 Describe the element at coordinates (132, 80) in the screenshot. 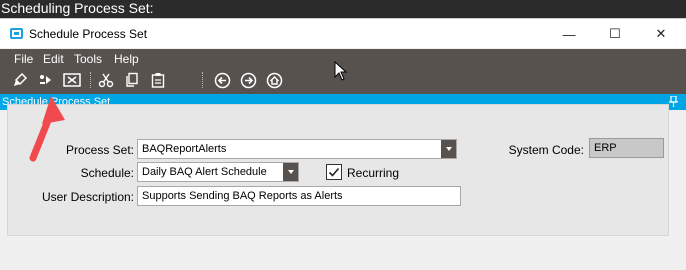

I see `copy-icon` at that location.